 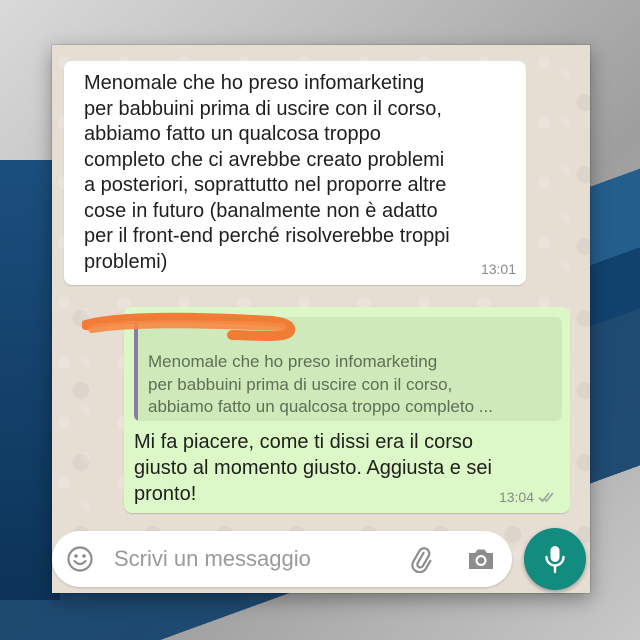 I want to click on outgoing-message-meta: 13:04, so click(x=528, y=497).